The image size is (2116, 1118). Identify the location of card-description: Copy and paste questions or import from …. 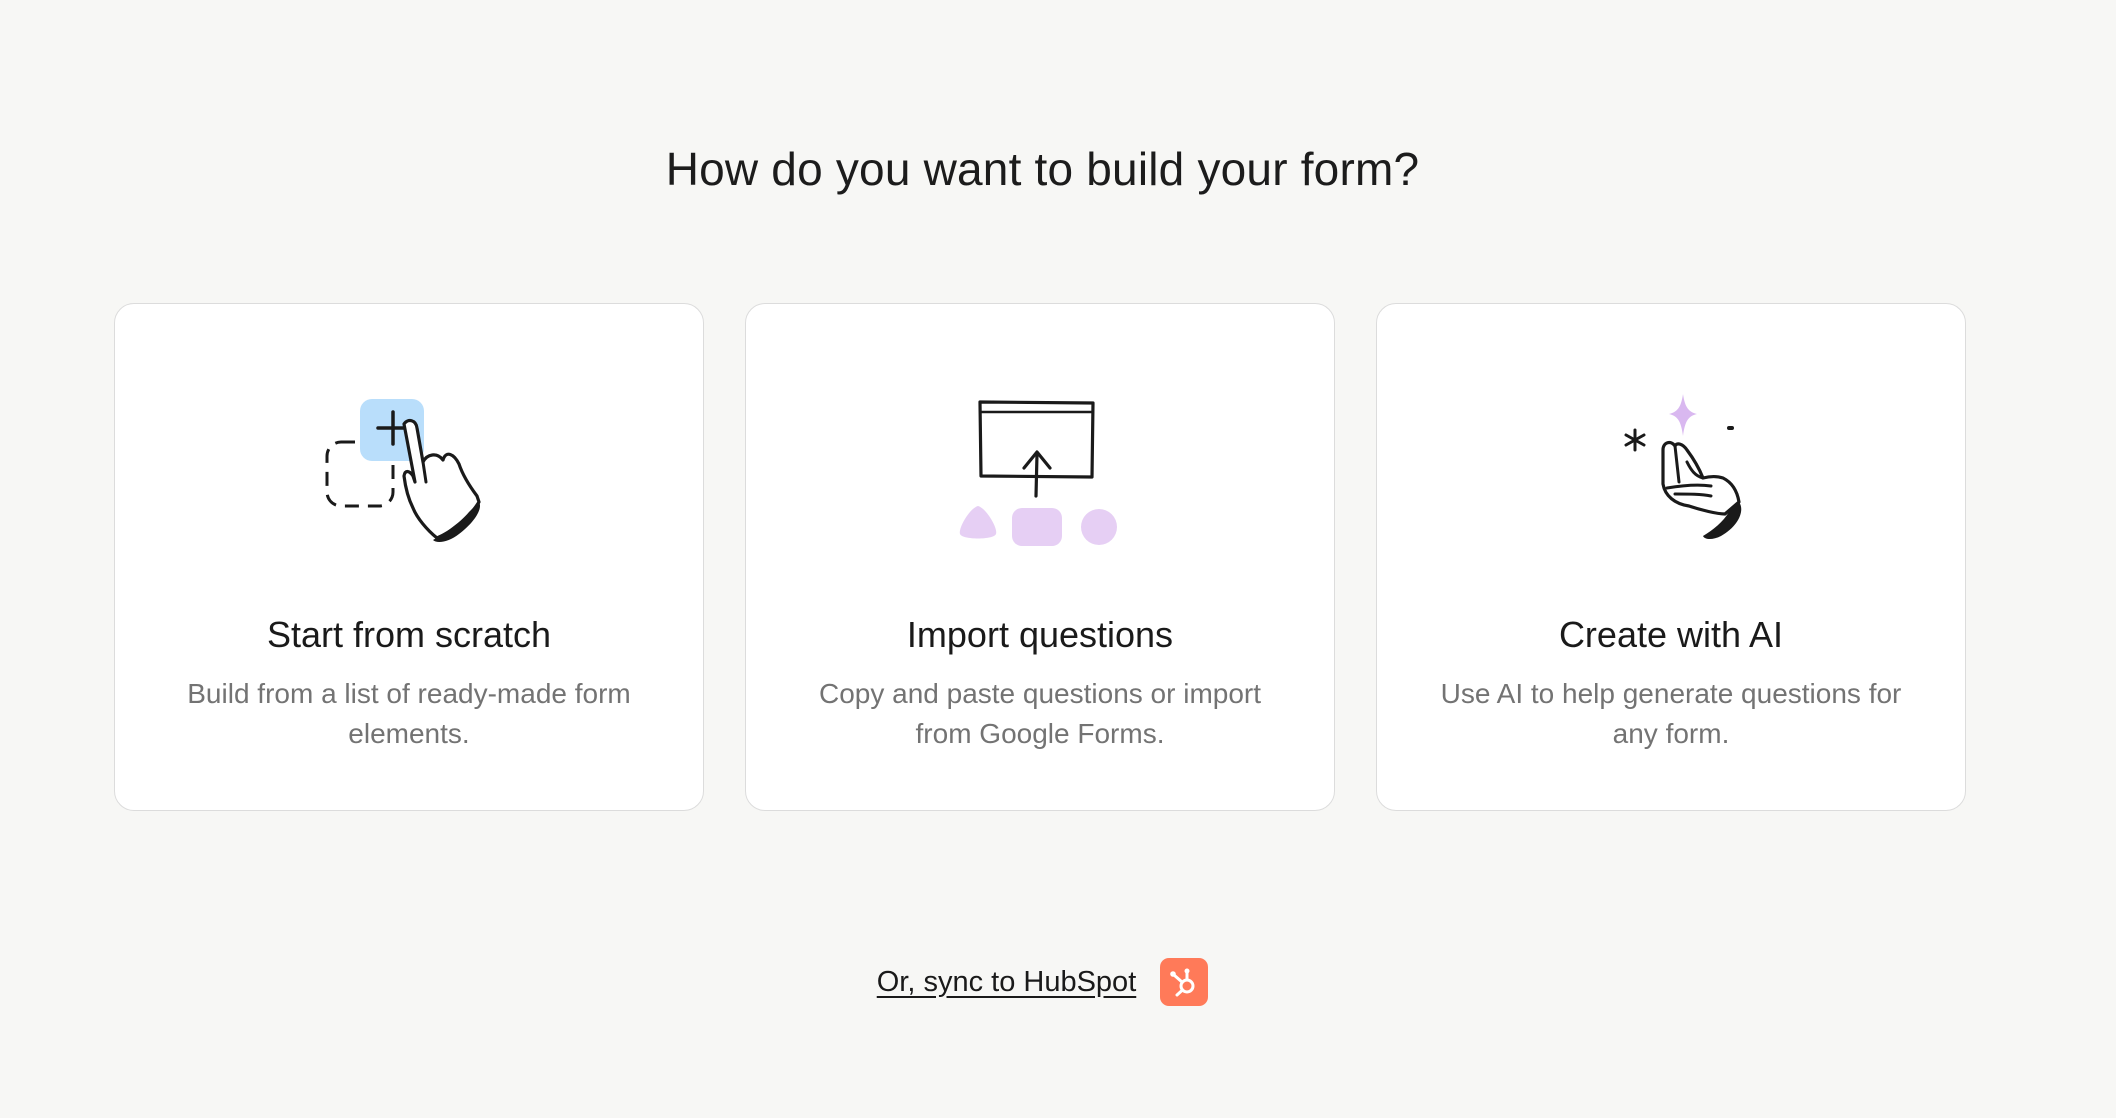
(1040, 713).